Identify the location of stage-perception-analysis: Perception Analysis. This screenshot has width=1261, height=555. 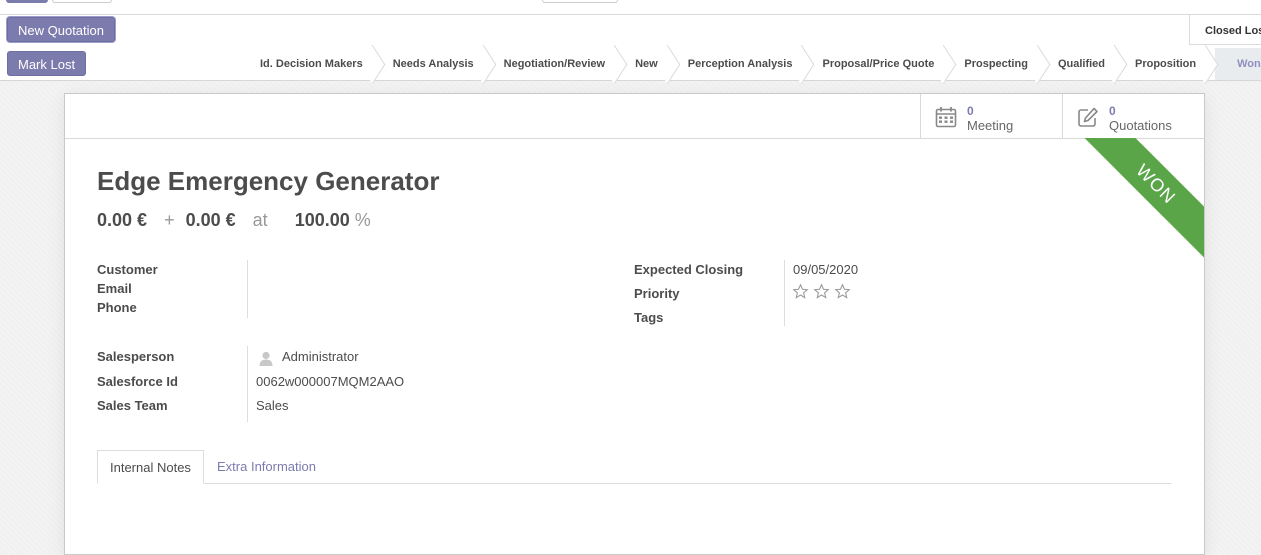
(740, 64).